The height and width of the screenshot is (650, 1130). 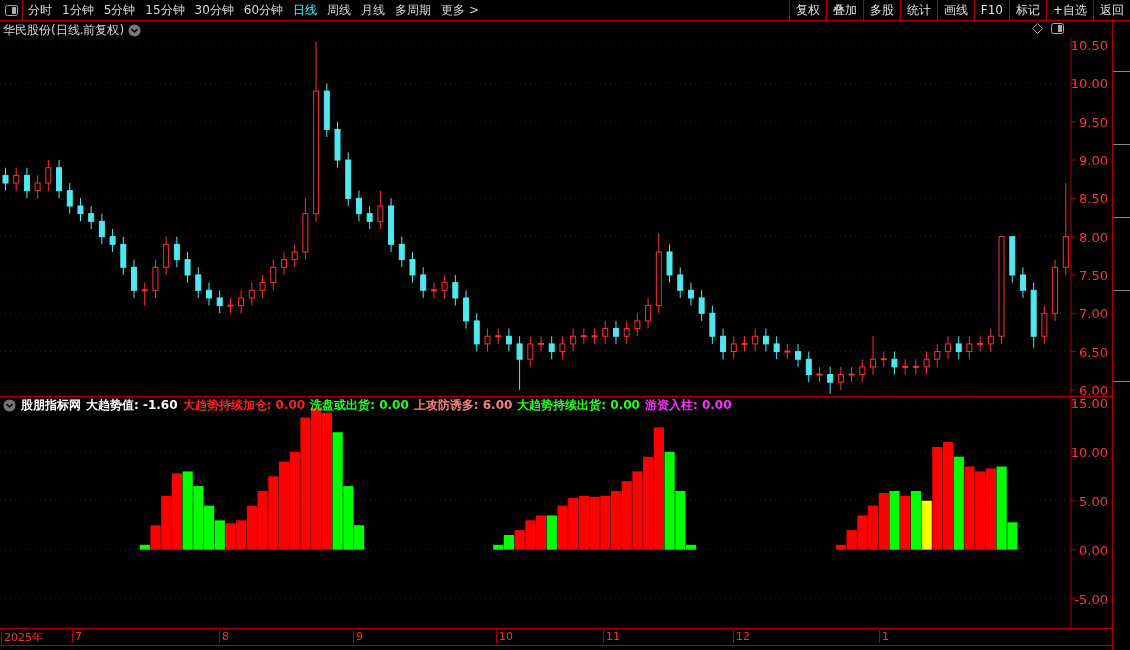 I want to click on toolbar-button: 复权, so click(x=807, y=10).